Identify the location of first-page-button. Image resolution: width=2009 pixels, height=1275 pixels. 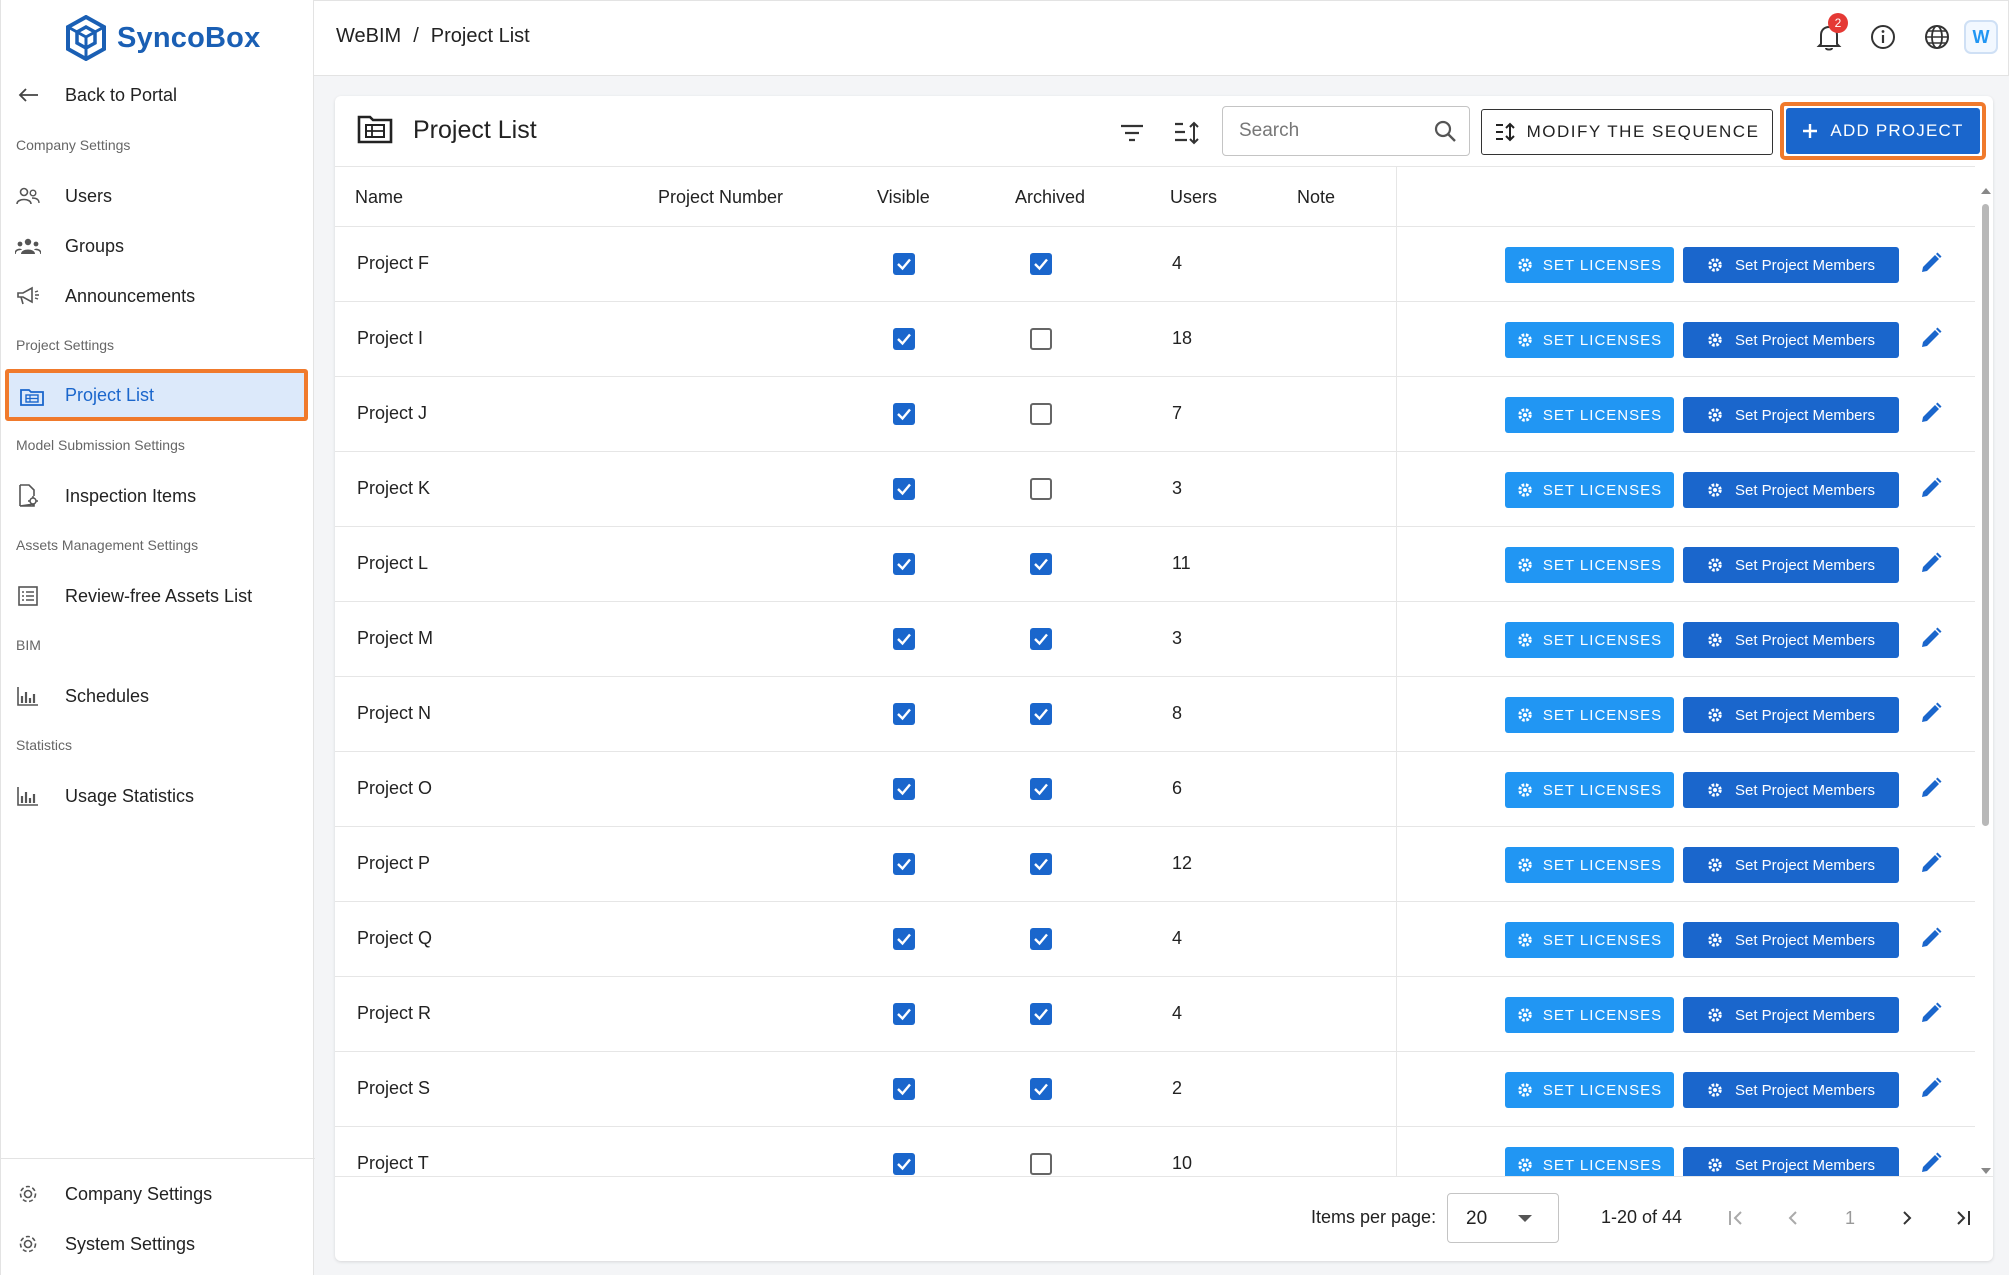
(1736, 1218).